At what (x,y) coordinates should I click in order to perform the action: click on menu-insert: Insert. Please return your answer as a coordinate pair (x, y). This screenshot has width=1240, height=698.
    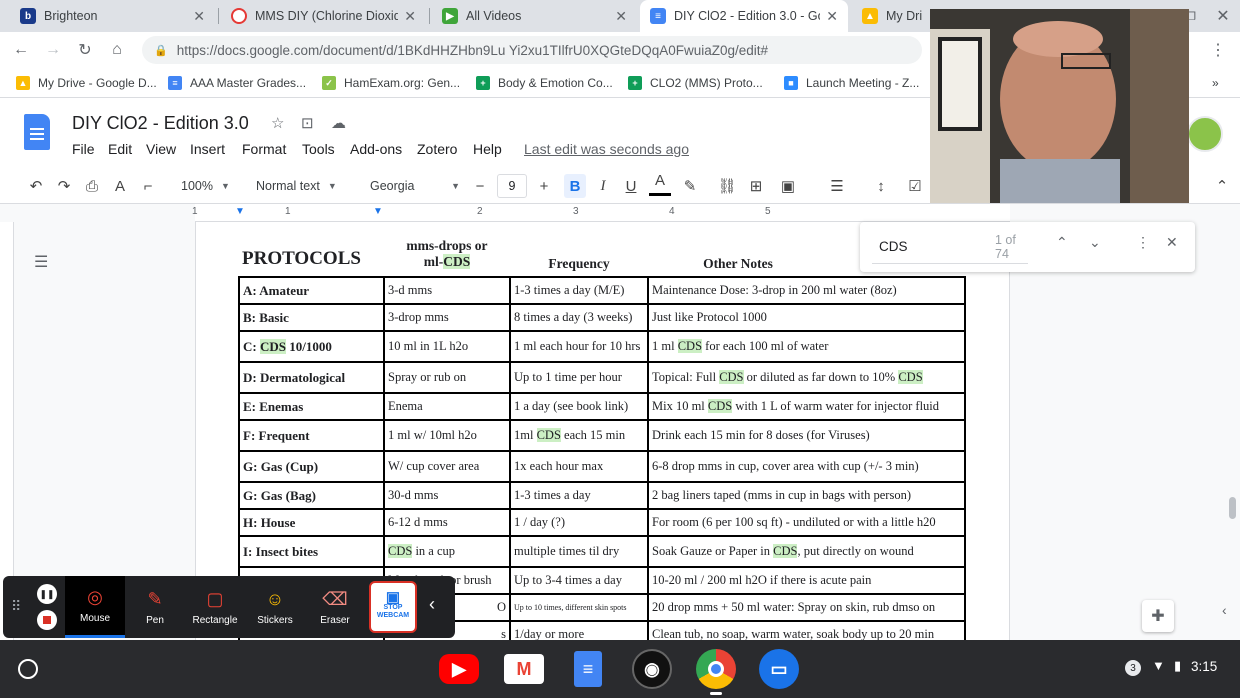
    Looking at the image, I should click on (207, 149).